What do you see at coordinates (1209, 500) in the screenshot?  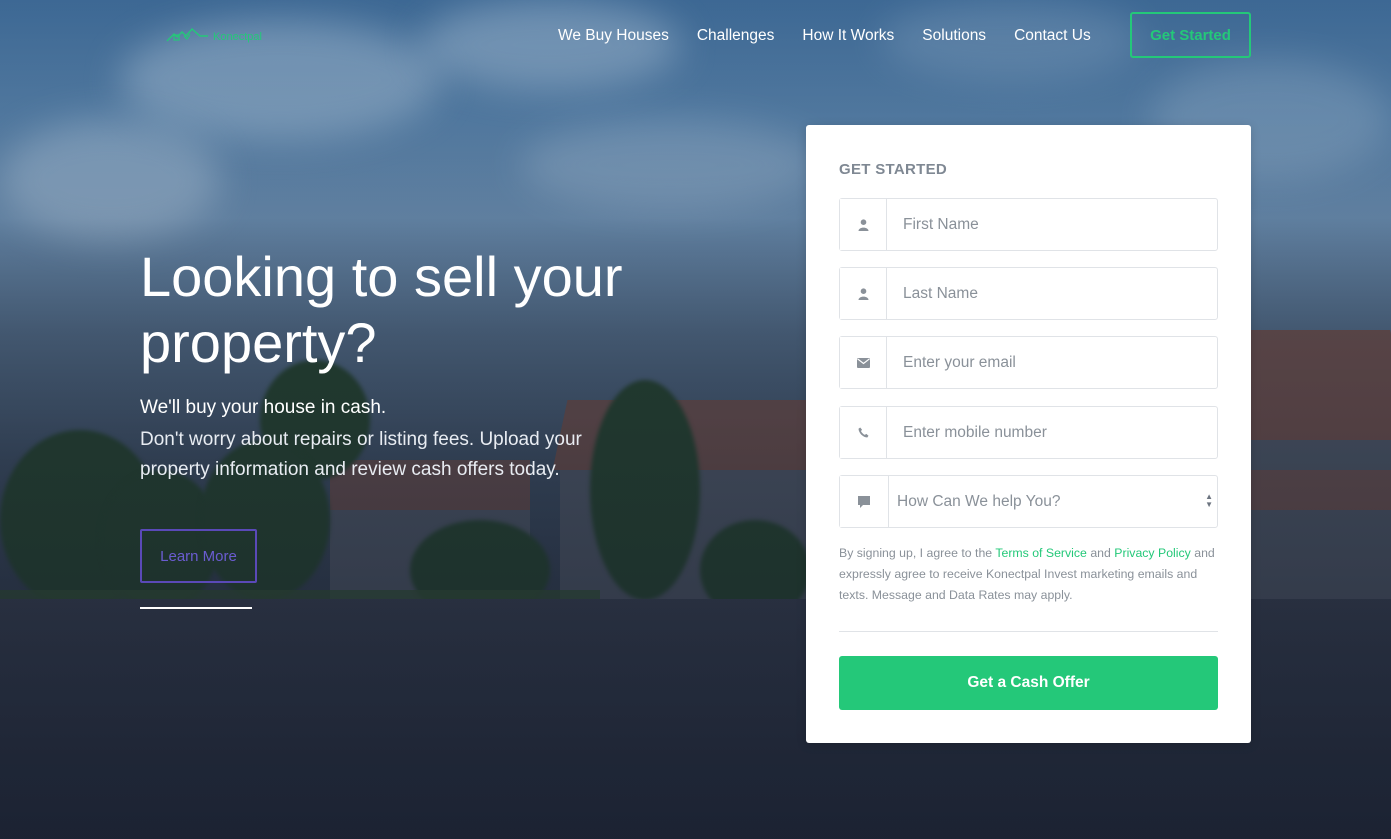 I see `select-arrows-icon: ▲ ▼` at bounding box center [1209, 500].